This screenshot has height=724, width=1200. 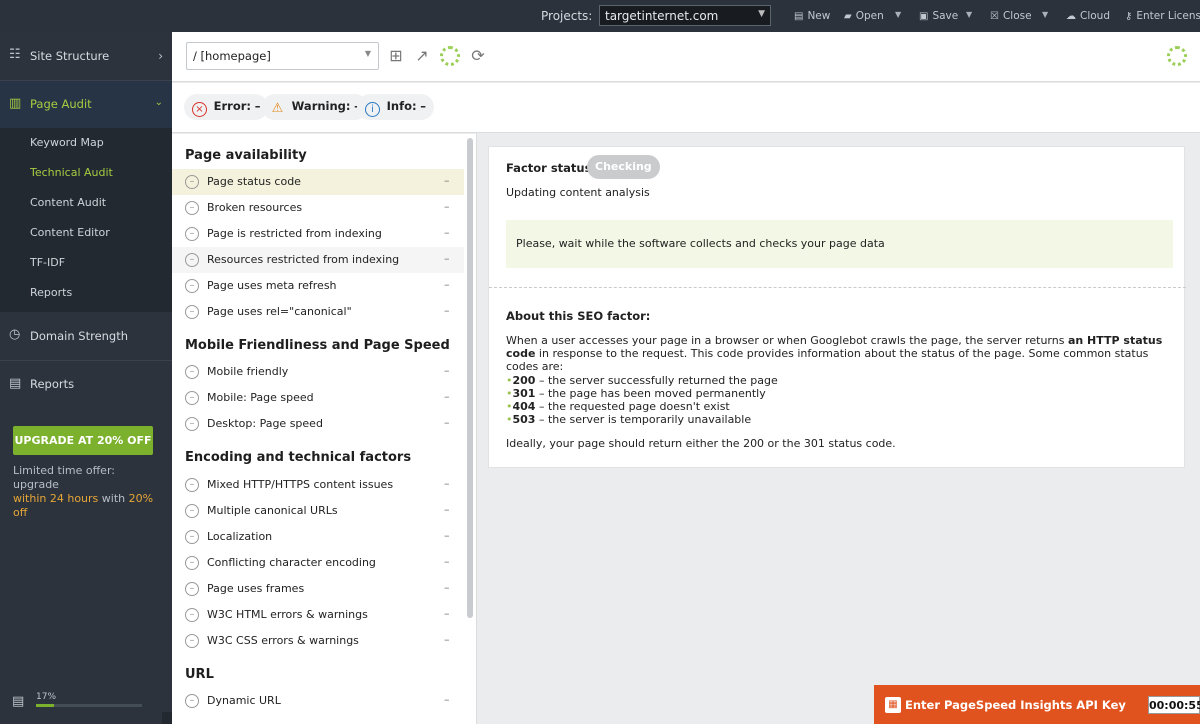 I want to click on open-button: ▰ Open, so click(x=864, y=16).